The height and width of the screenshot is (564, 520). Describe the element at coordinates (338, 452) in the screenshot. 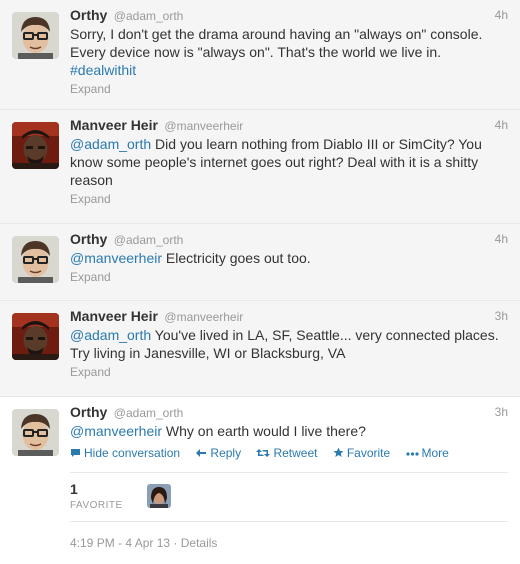

I see `star-icon` at that location.